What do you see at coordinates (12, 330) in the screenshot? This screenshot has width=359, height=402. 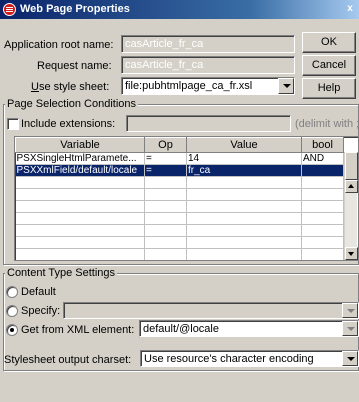 I see `xml-element-radio` at bounding box center [12, 330].